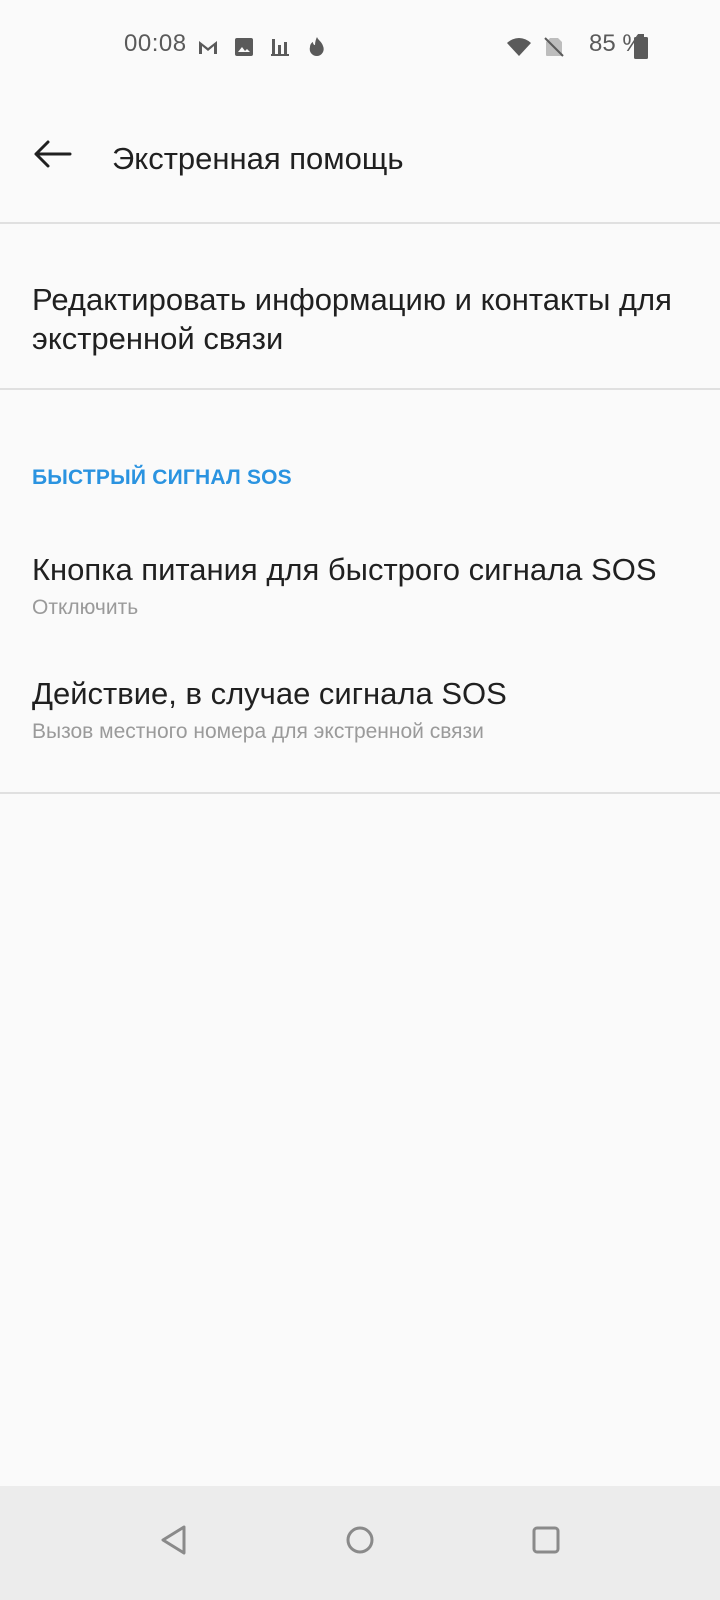 Image resolution: width=720 pixels, height=1600 pixels. What do you see at coordinates (554, 47) in the screenshot?
I see `no-sim-icon` at bounding box center [554, 47].